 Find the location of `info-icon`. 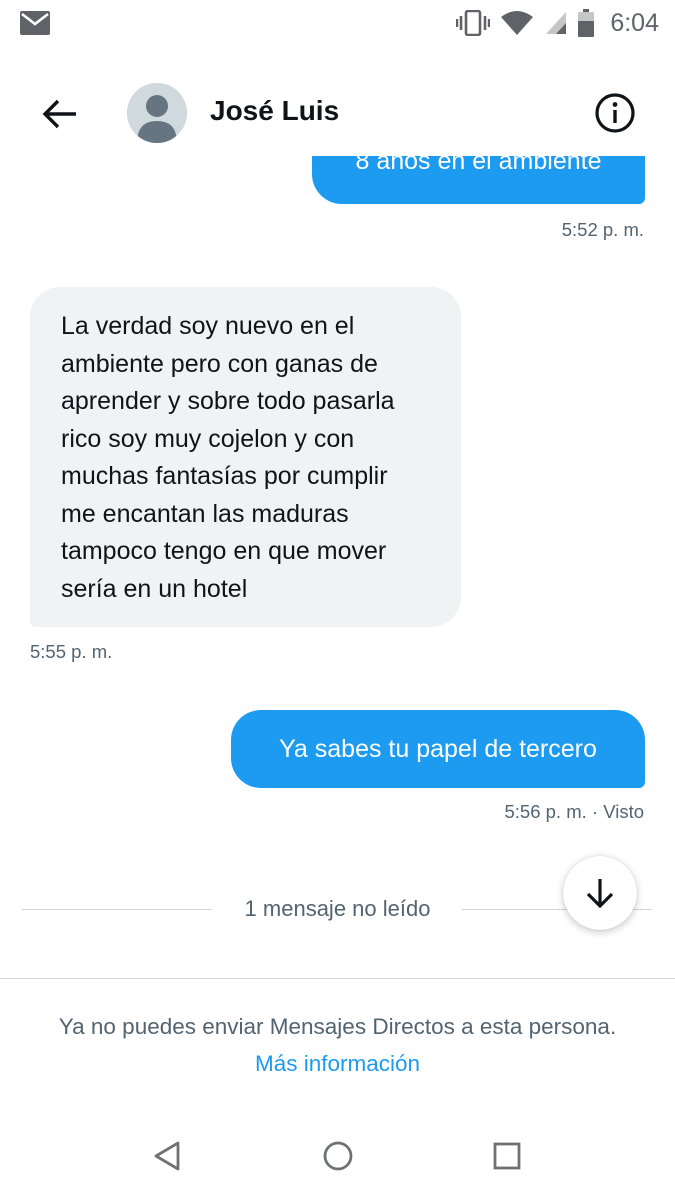

info-icon is located at coordinates (615, 113).